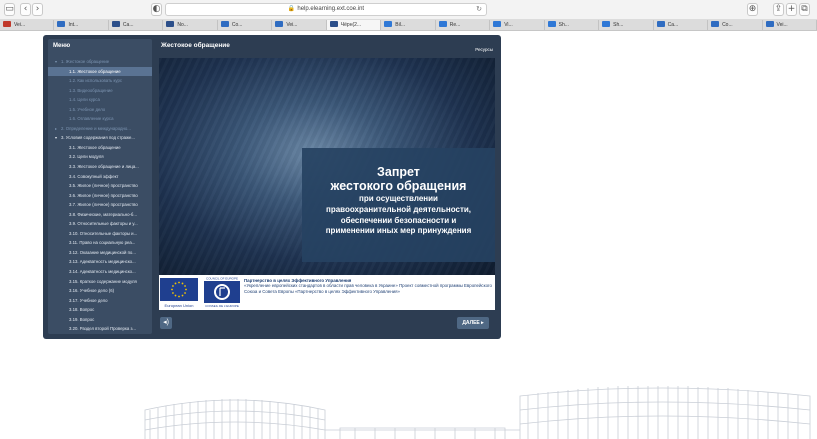 Image resolution: width=817 pixels, height=439 pixels. I want to click on menu-item: 1.5. Учебное дело, so click(100, 110).